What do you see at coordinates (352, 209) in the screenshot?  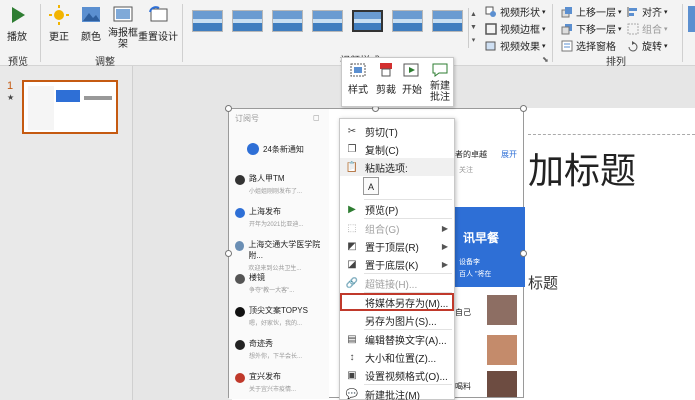 I see `preview-play-icon: ▶` at bounding box center [352, 209].